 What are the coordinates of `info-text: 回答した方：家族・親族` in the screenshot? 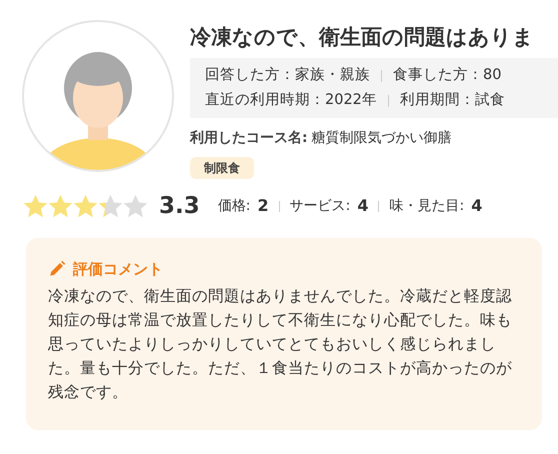 It's located at (287, 75).